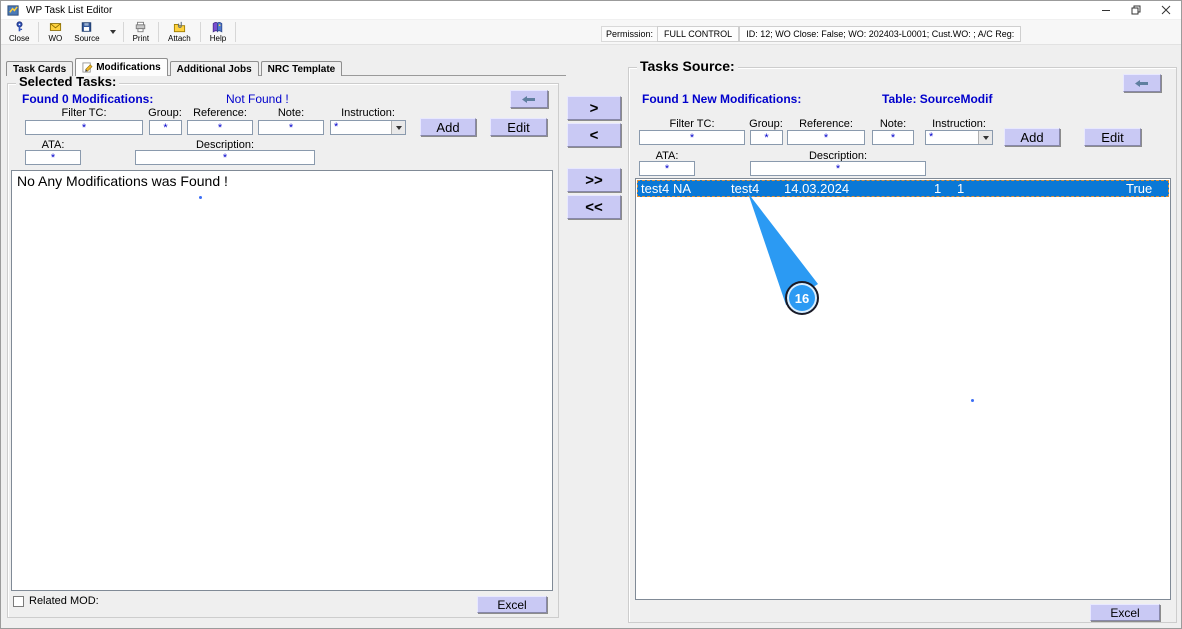  Describe the element at coordinates (87, 27) in the screenshot. I see `source-disk-icon` at that location.